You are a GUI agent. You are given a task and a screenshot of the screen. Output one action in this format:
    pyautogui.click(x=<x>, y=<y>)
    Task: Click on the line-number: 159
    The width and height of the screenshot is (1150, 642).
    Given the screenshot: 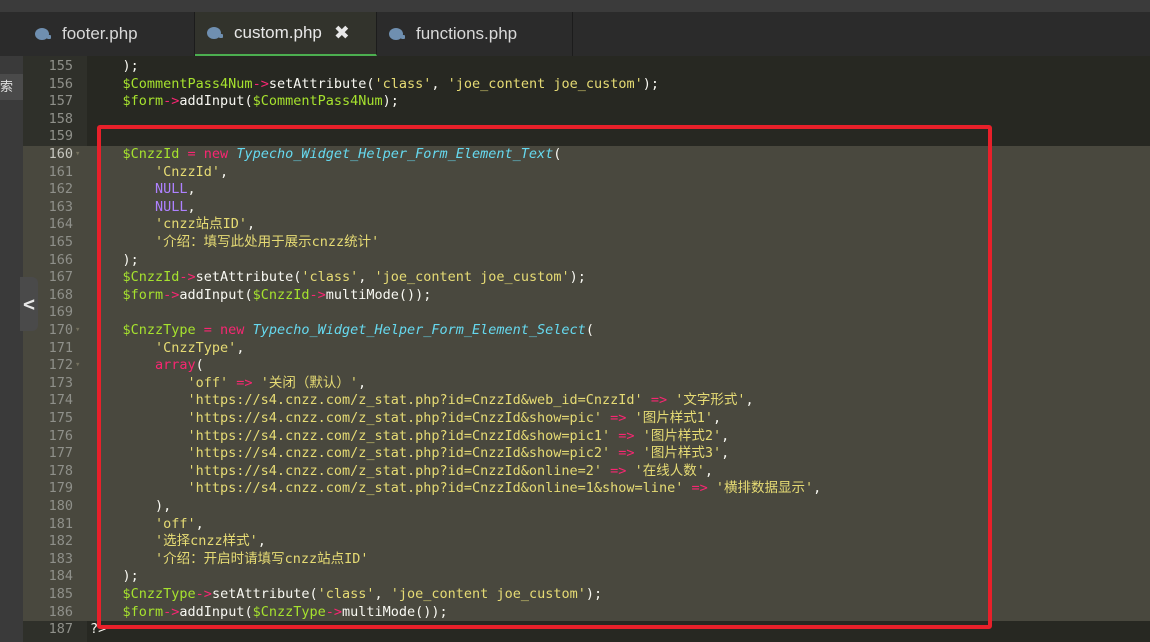 What is the action you would take?
    pyautogui.click(x=60, y=136)
    